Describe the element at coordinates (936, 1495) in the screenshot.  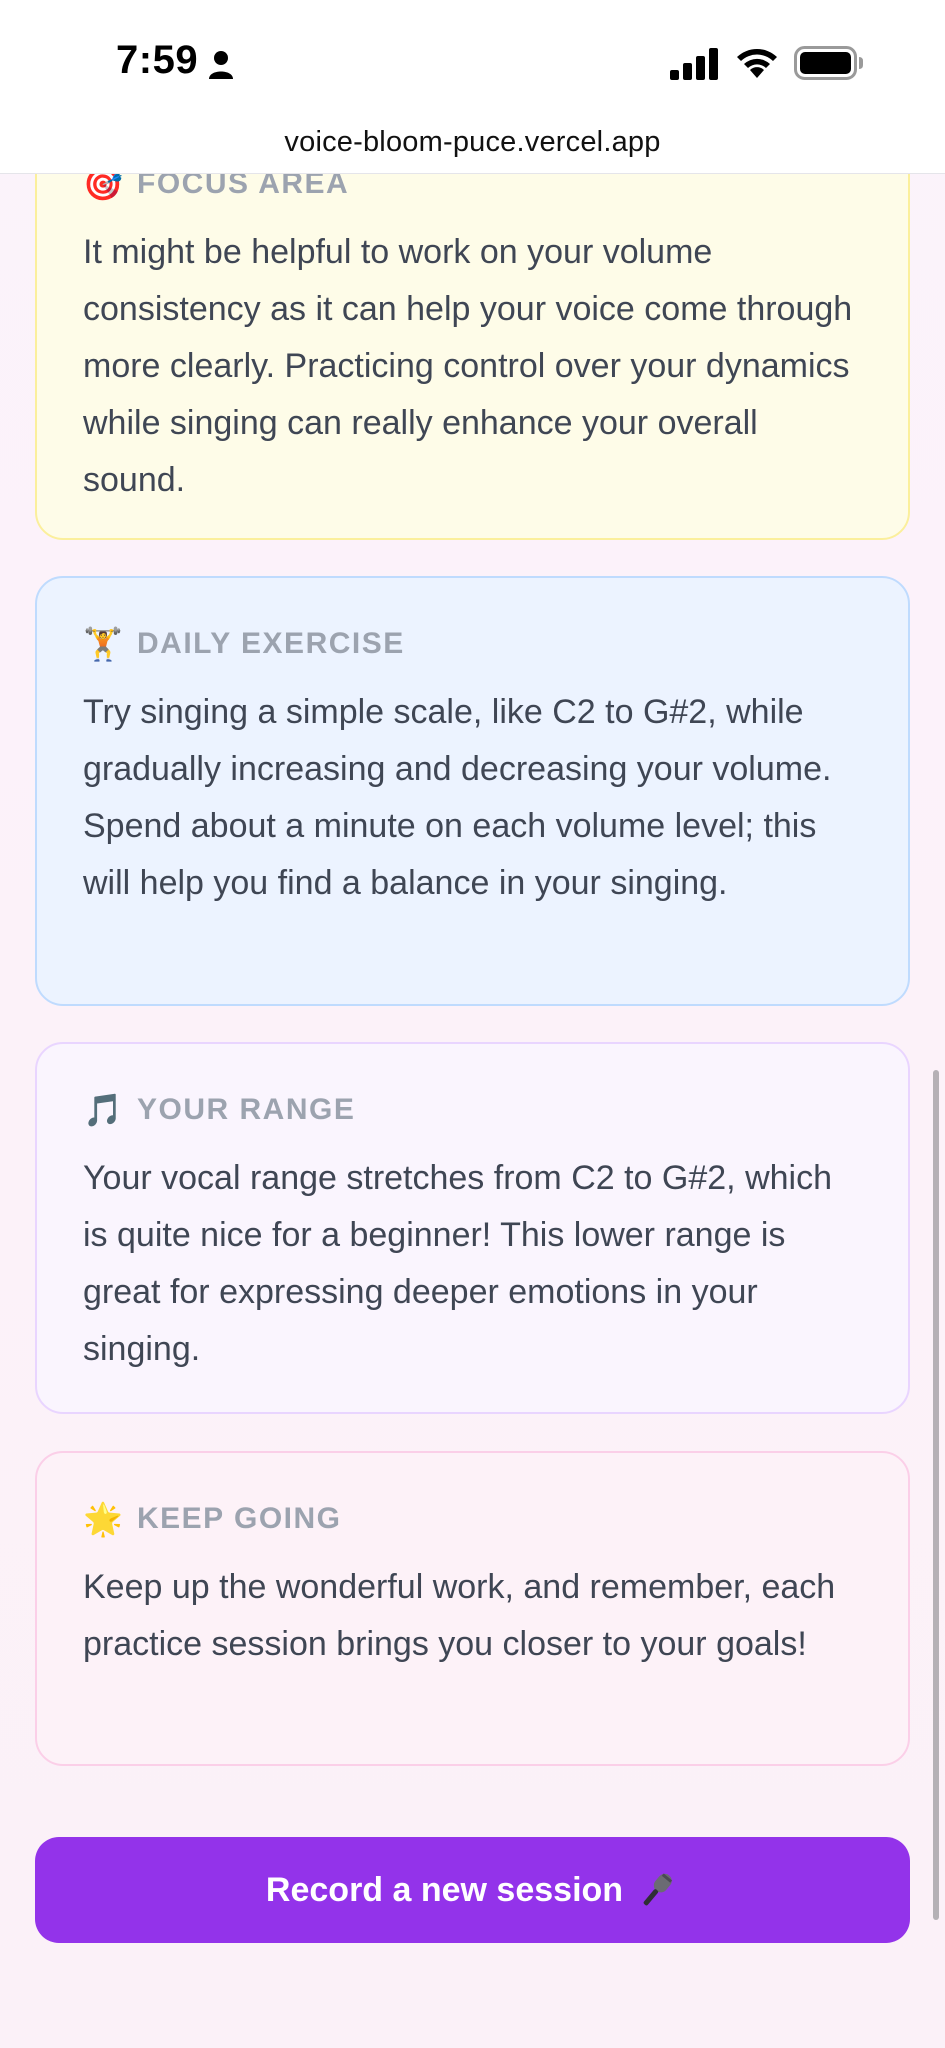
I see `scrollbar` at that location.